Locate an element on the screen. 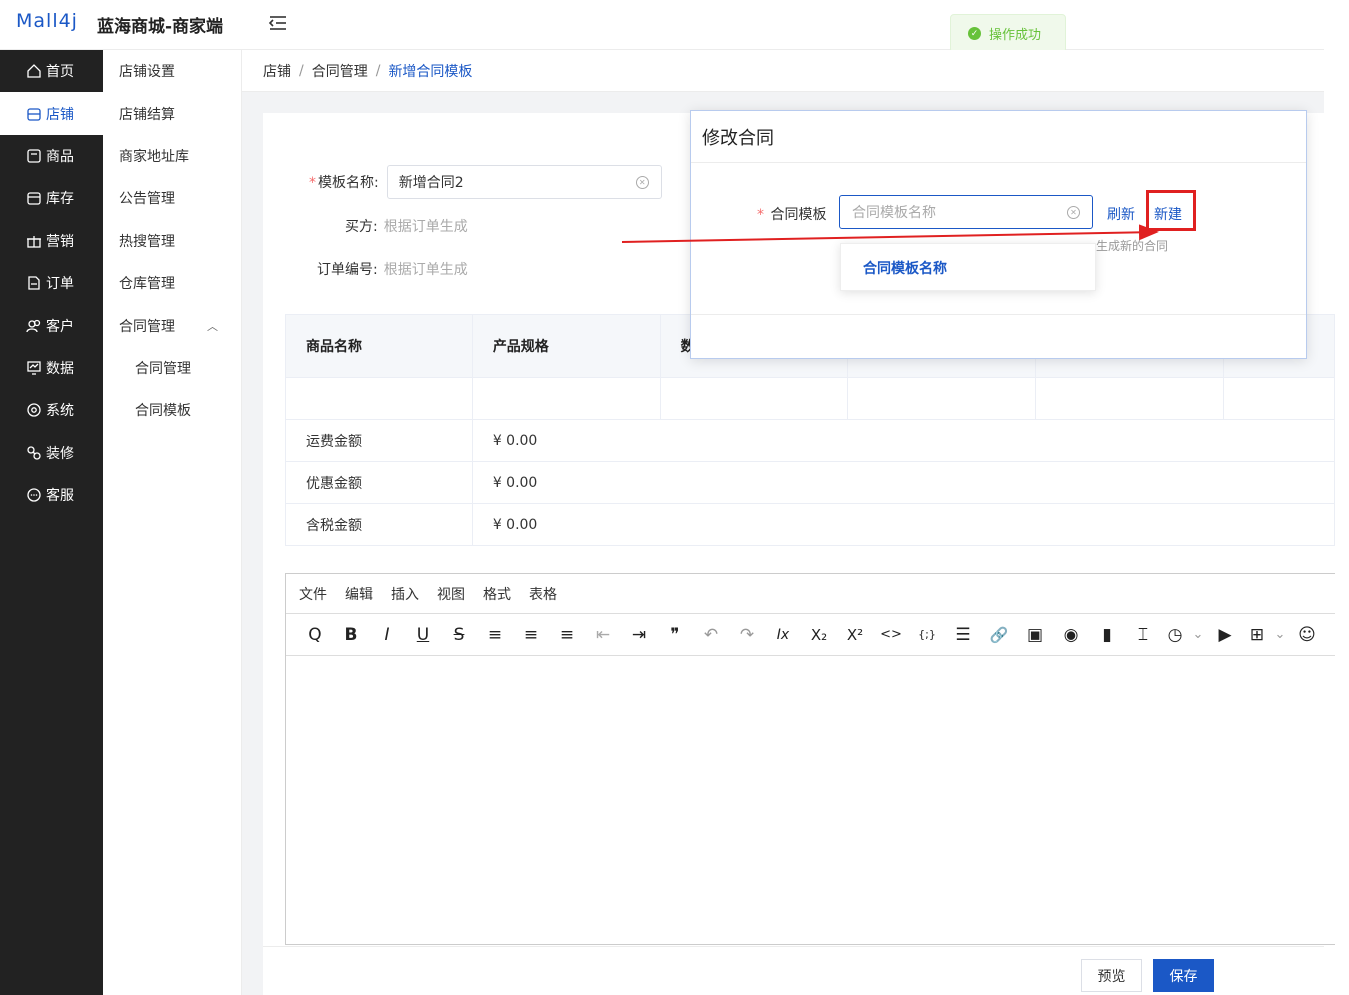 This screenshot has height=995, width=1349. menu-collapse-icon is located at coordinates (278, 23).